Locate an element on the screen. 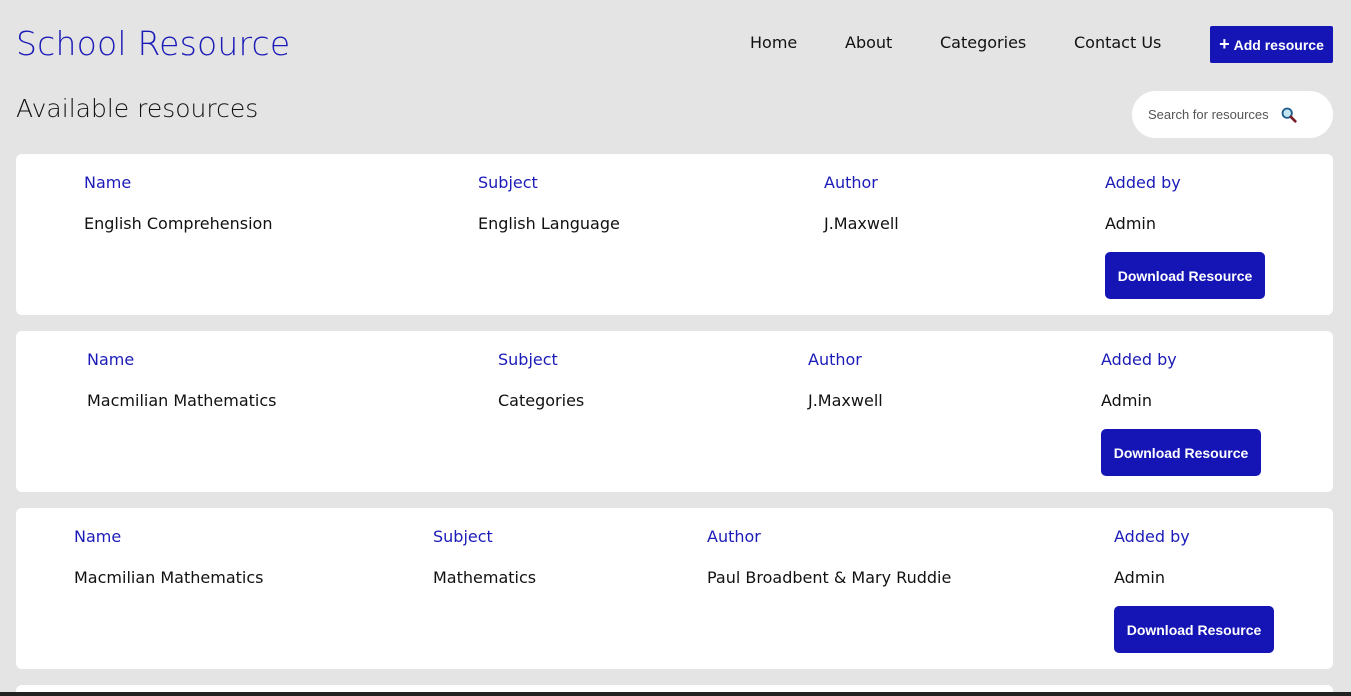 Image resolution: width=1351 pixels, height=696 pixels. subject-column: Subject Mathematics is located at coordinates (484, 557).